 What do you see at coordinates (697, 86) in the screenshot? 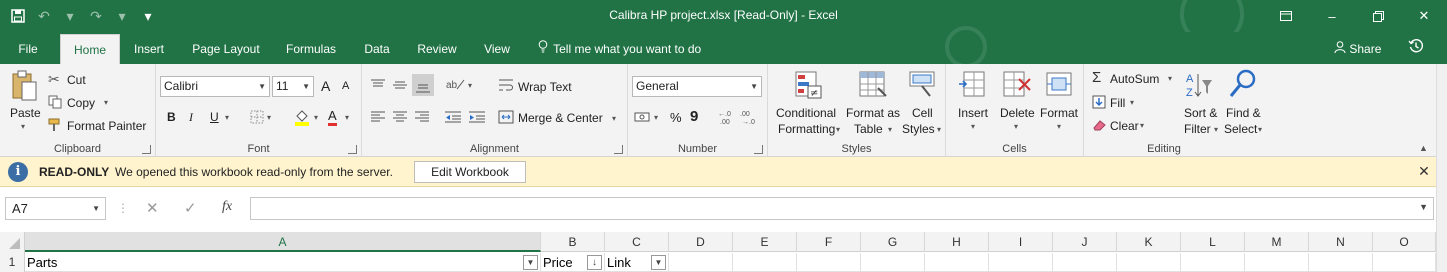
I see `number-format-dropdown: General ▼` at bounding box center [697, 86].